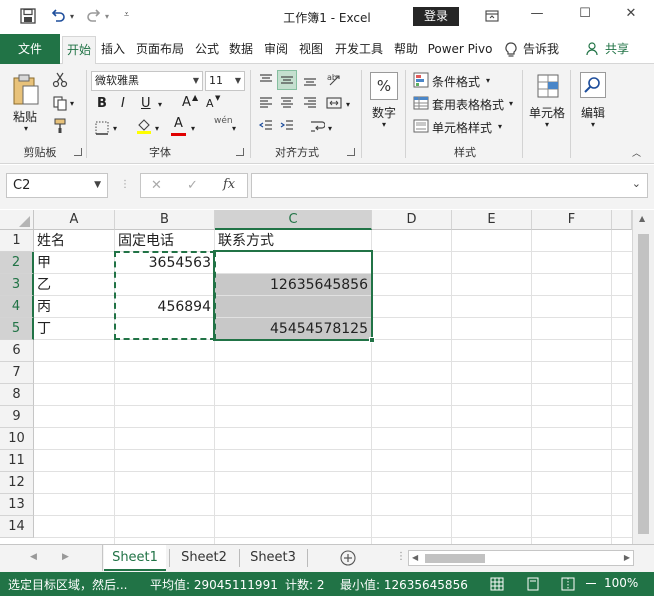  I want to click on copy-icon, so click(60, 103).